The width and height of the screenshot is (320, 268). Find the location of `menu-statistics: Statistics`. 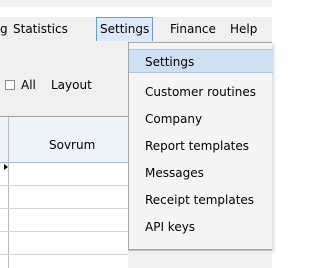

menu-statistics: Statistics is located at coordinates (40, 29).